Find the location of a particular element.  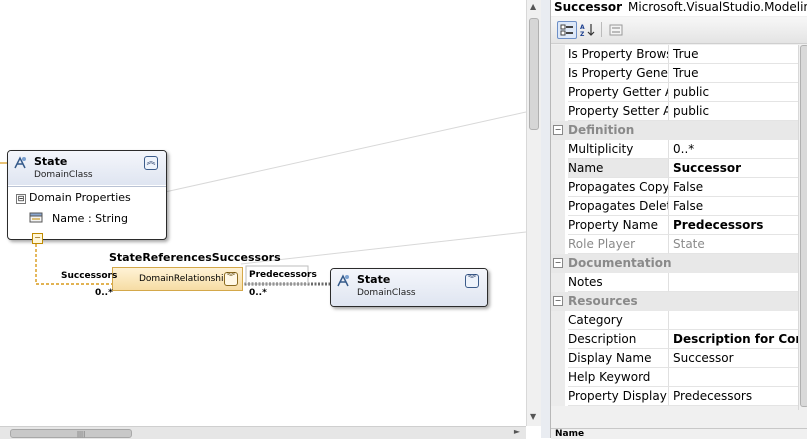

property-row: Notes is located at coordinates (674, 282).